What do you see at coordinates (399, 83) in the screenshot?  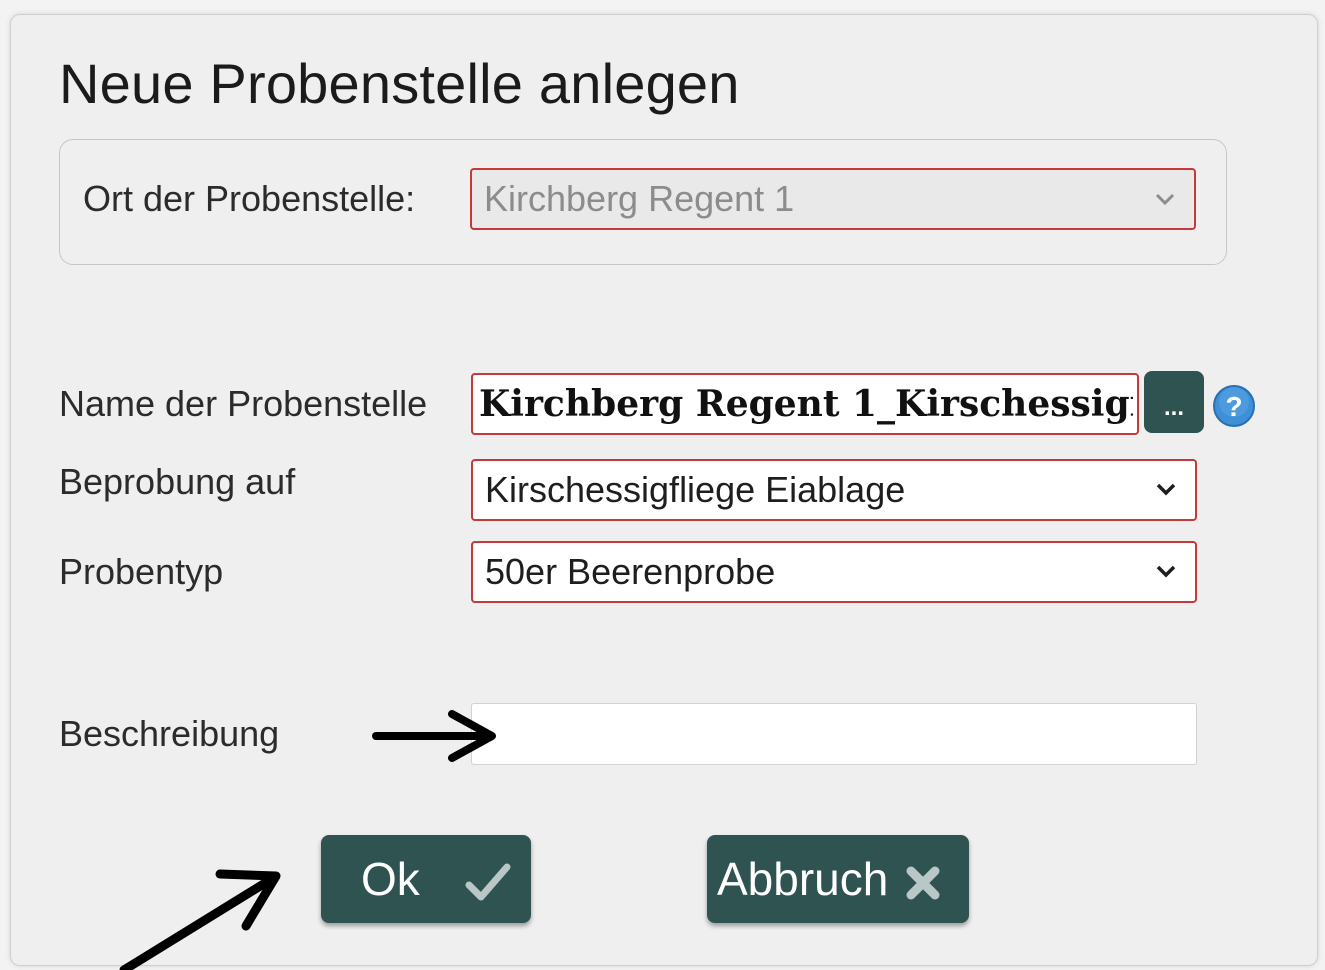 I see `dialog-title: Neue Probenstelle anlegen` at bounding box center [399, 83].